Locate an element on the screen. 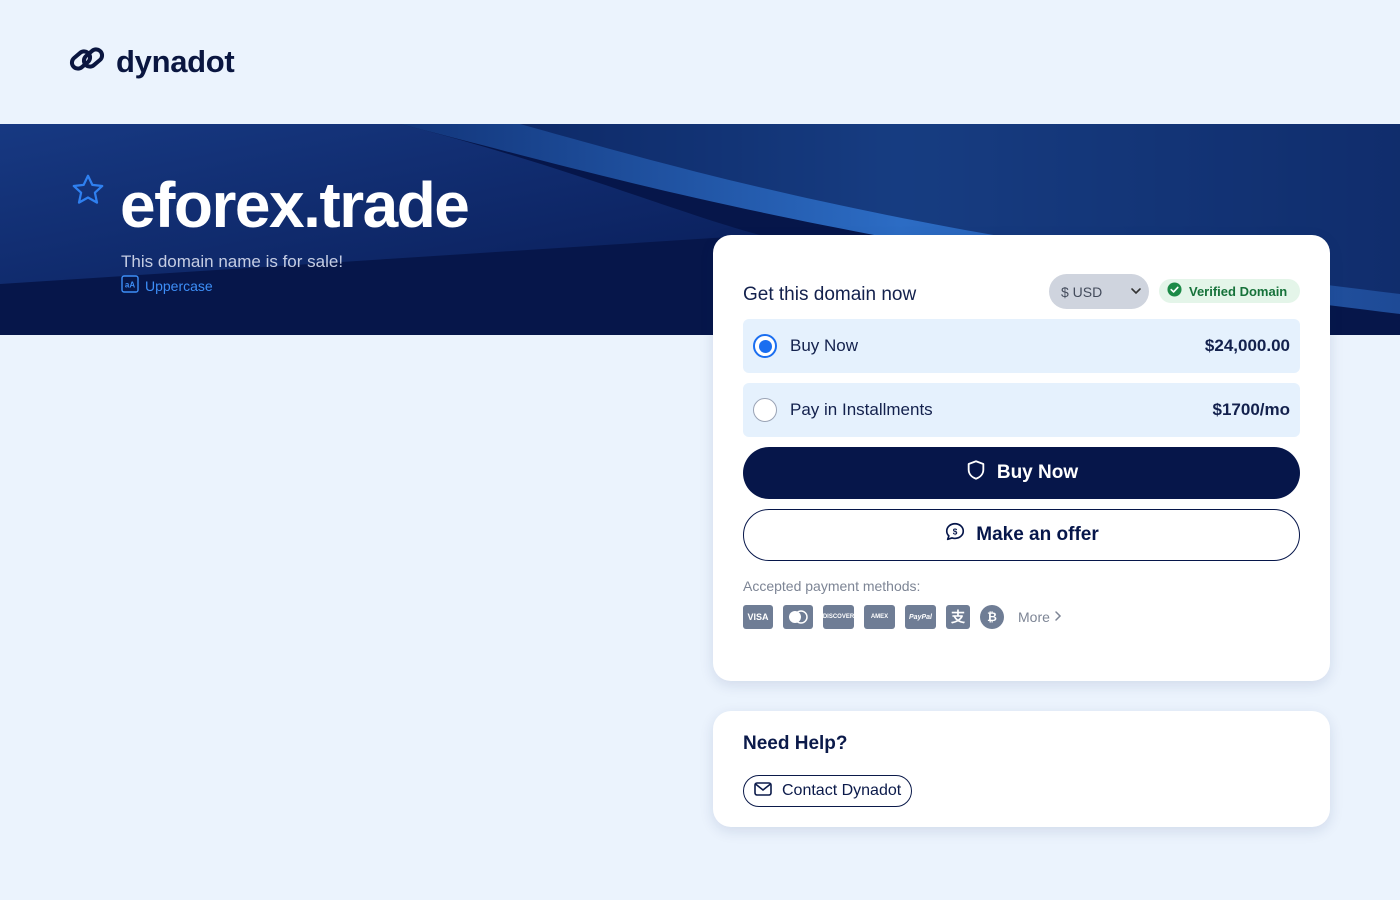  brand-name: dynadot is located at coordinates (175, 61).